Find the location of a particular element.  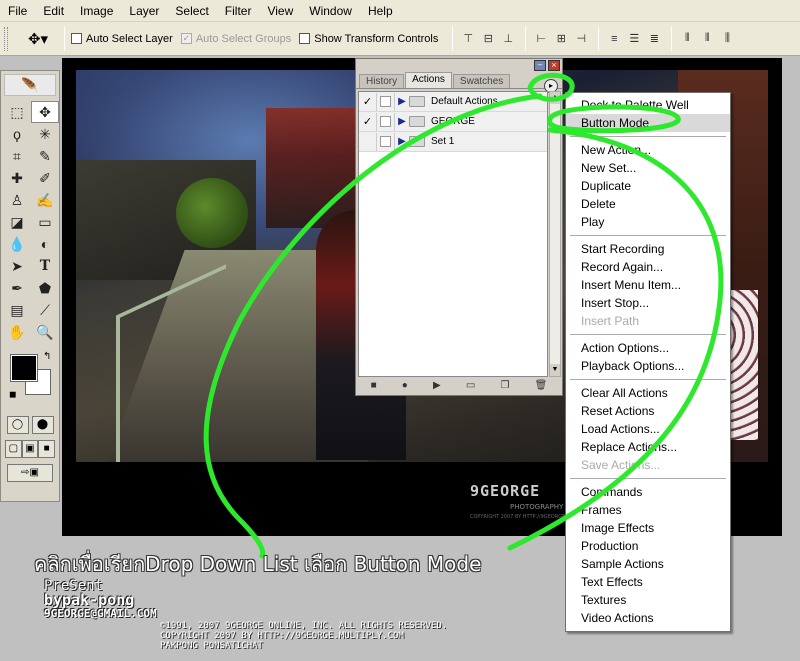

shape-tool-icon: ⬟ is located at coordinates (45, 288).